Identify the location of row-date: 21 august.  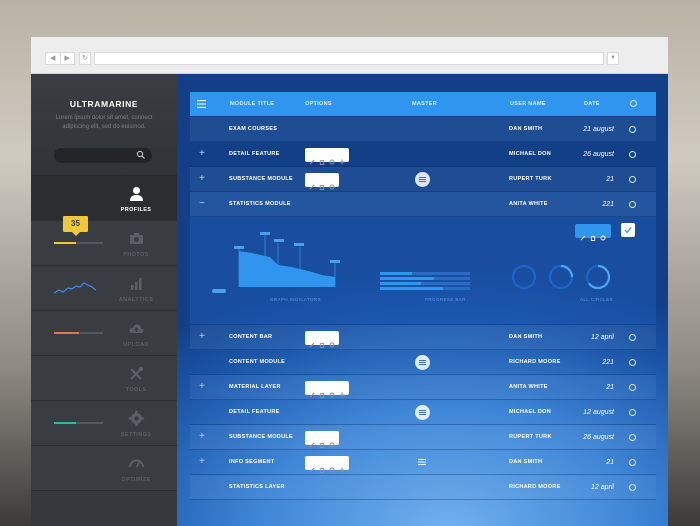
(598, 129).